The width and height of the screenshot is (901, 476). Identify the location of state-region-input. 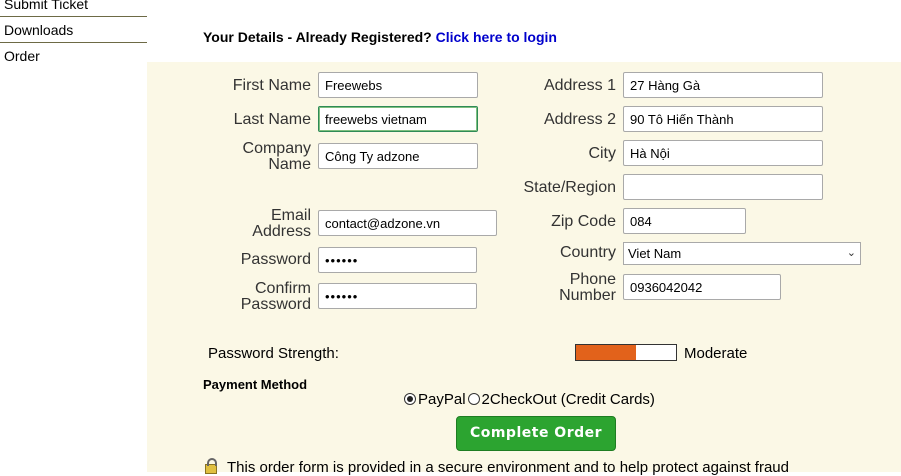
(723, 187).